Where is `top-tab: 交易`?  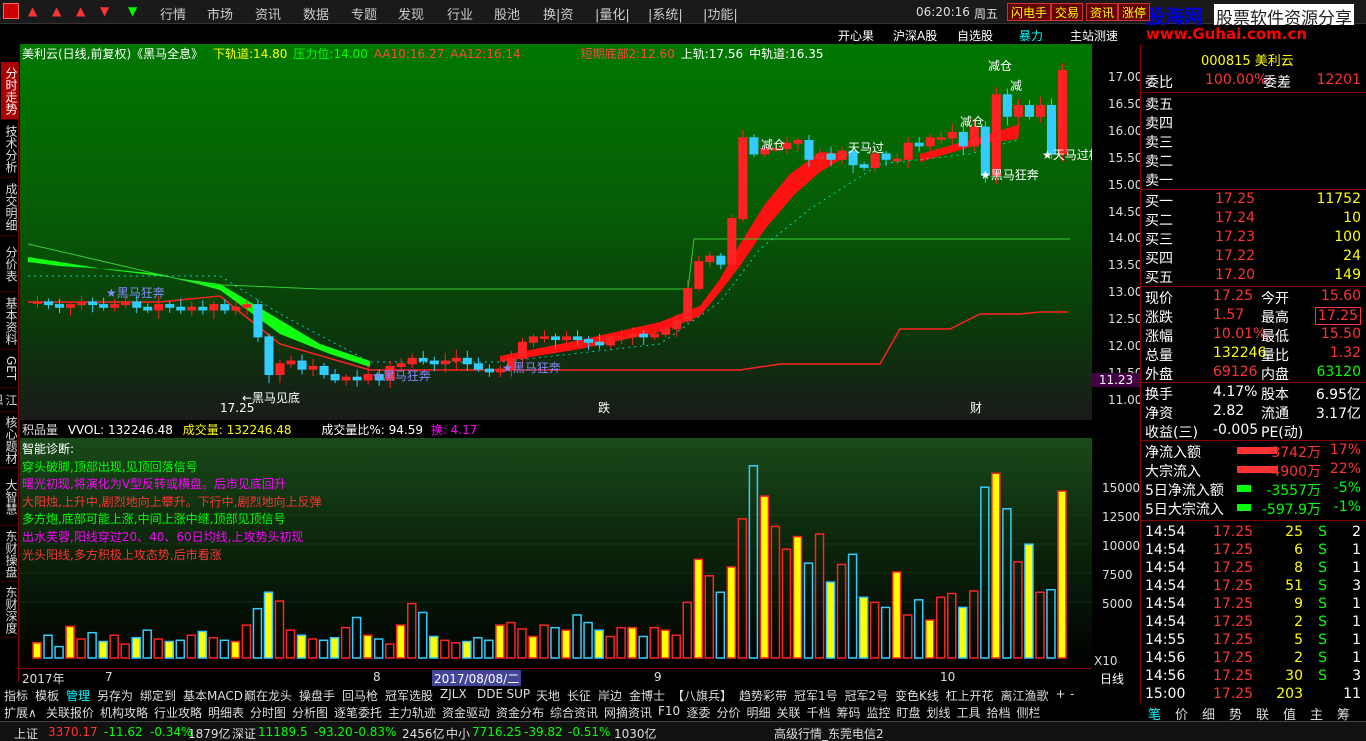 top-tab: 交易 is located at coordinates (1067, 12).